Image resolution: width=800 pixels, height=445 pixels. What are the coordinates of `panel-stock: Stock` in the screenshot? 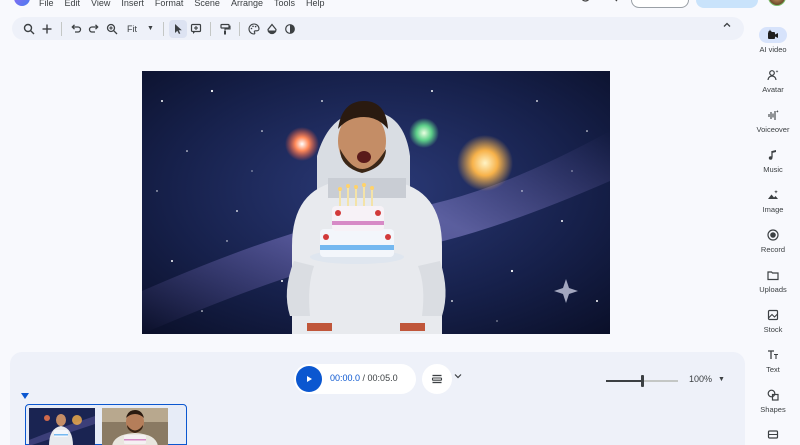 It's located at (773, 320).